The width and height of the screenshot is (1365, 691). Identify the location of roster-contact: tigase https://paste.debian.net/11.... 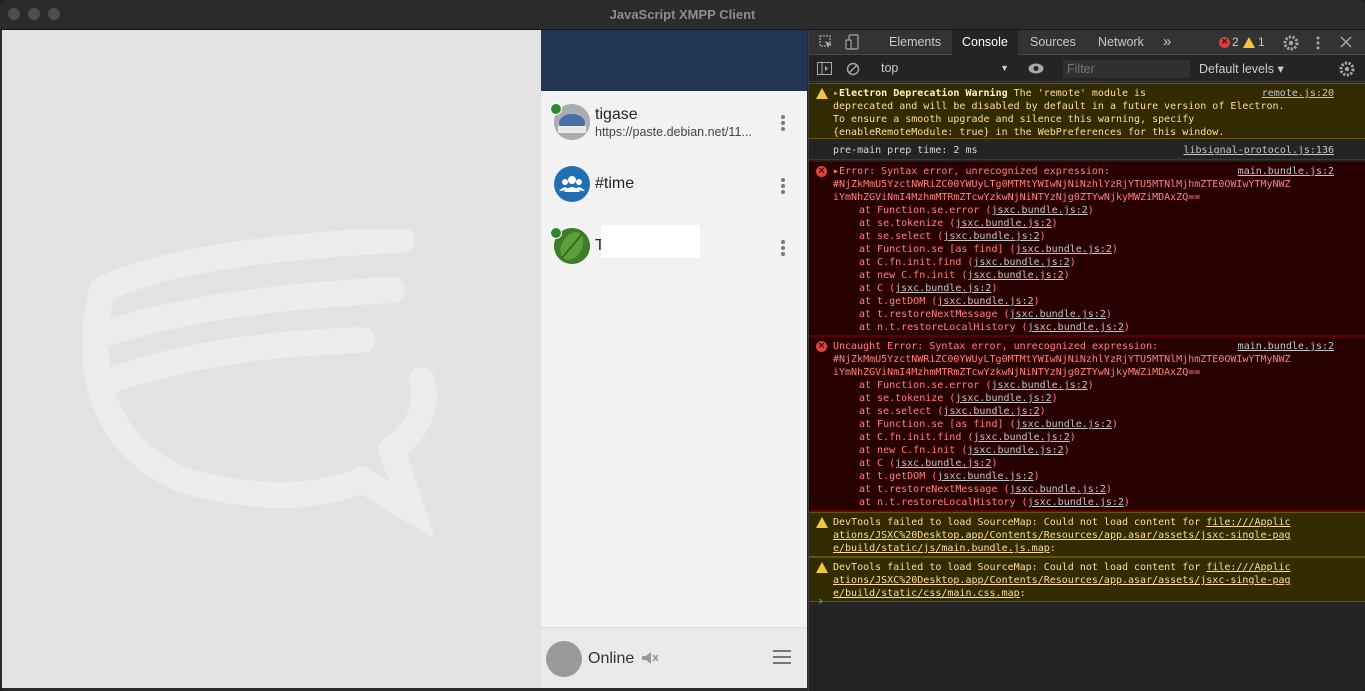
(674, 123).